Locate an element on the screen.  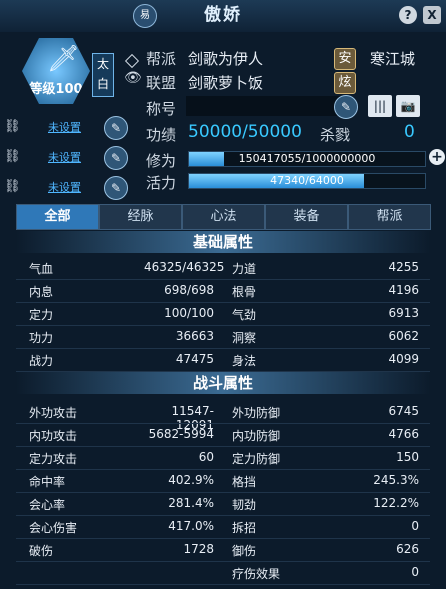
stat-left-2-value: 60 is located at coordinates (206, 457).